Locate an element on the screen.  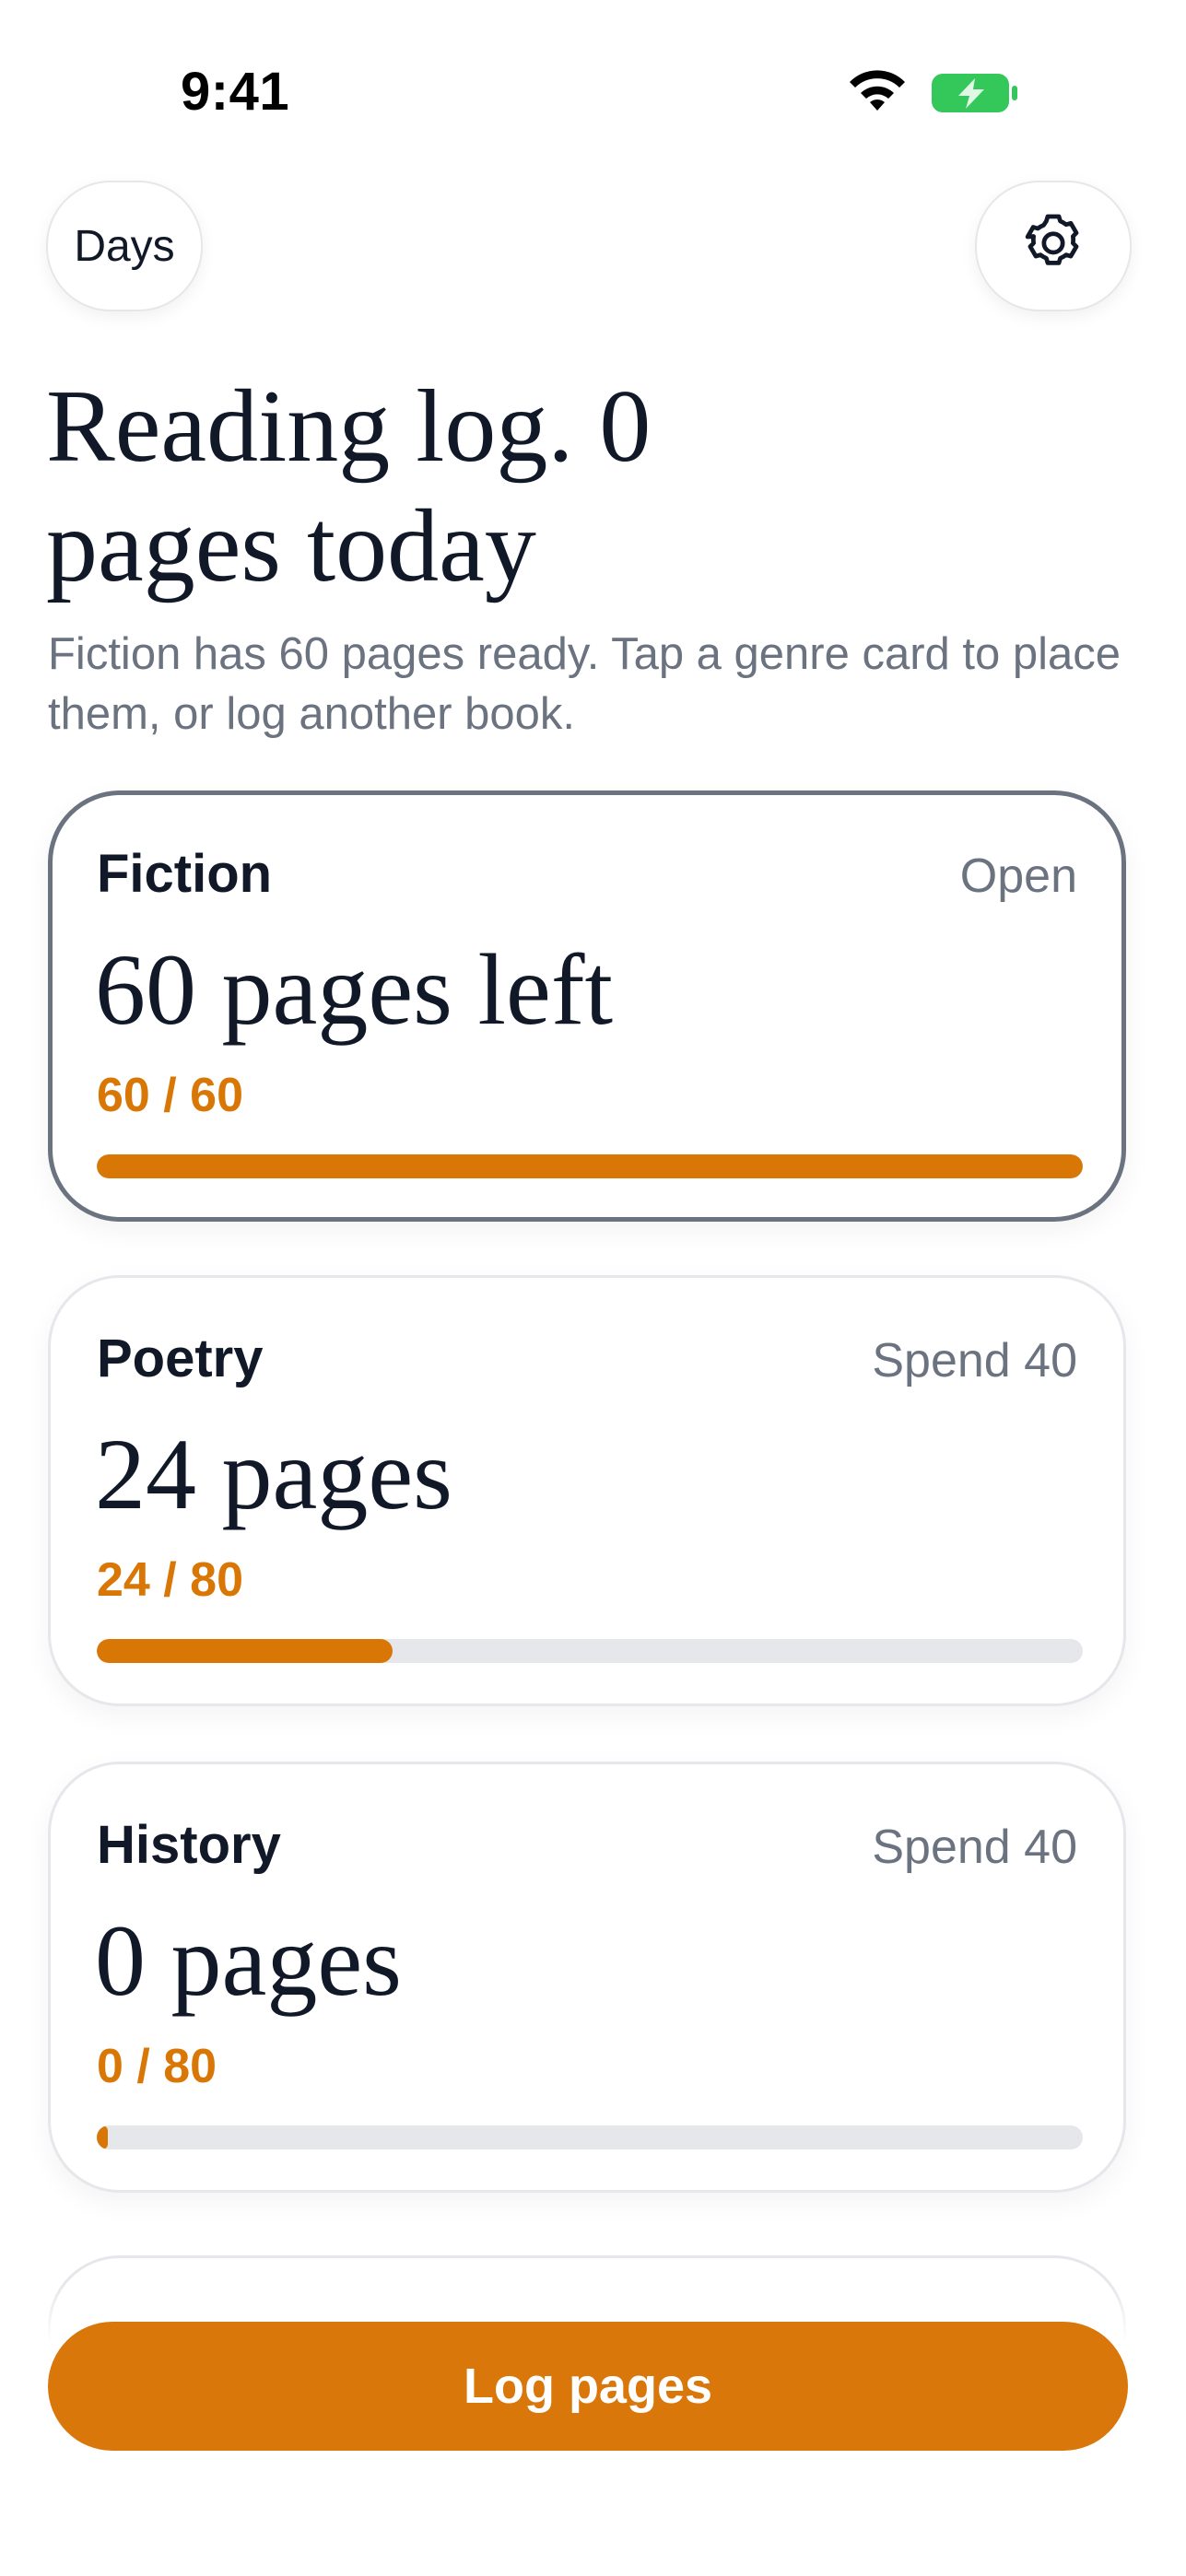
card-name: History is located at coordinates (189, 1845).